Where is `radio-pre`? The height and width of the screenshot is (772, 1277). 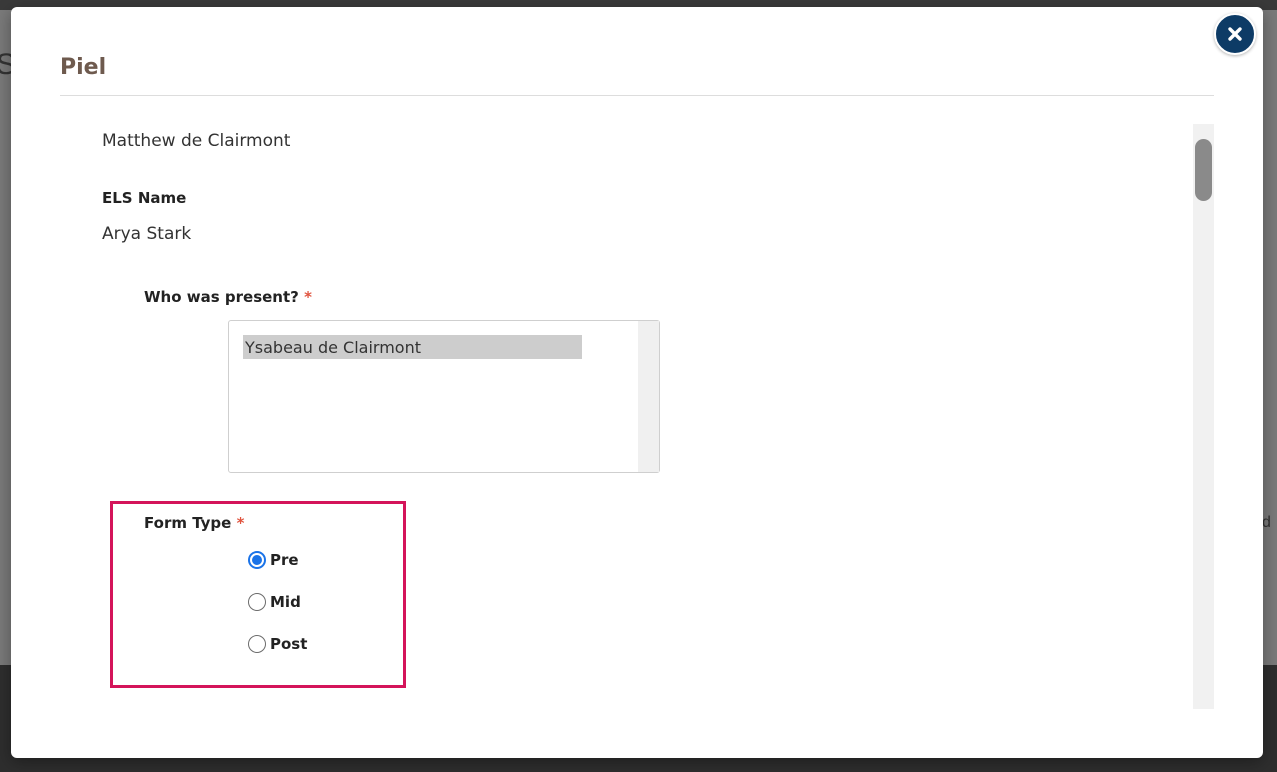
radio-pre is located at coordinates (257, 560).